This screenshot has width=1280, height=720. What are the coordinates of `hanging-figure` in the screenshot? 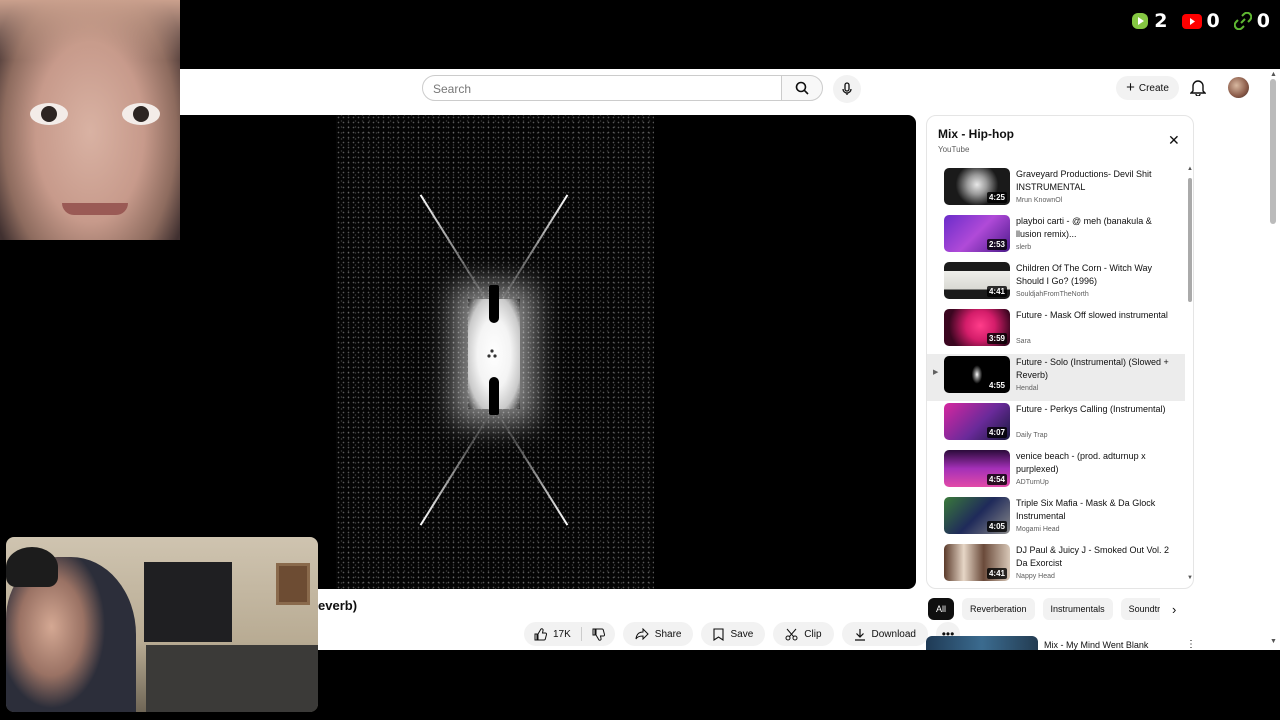 It's located at (494, 304).